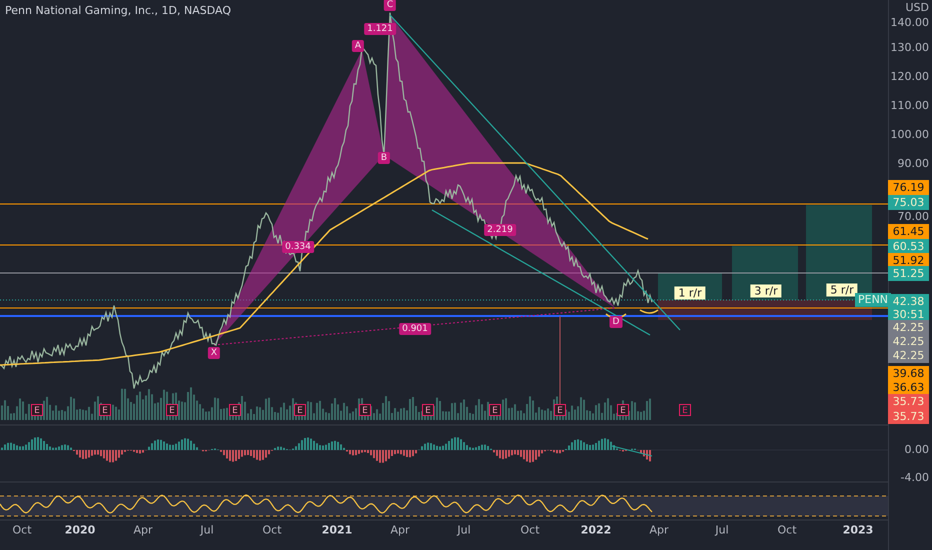 This screenshot has height=550, width=932. Describe the element at coordinates (596, 530) in the screenshot. I see `time-axis-label: 2022` at that location.